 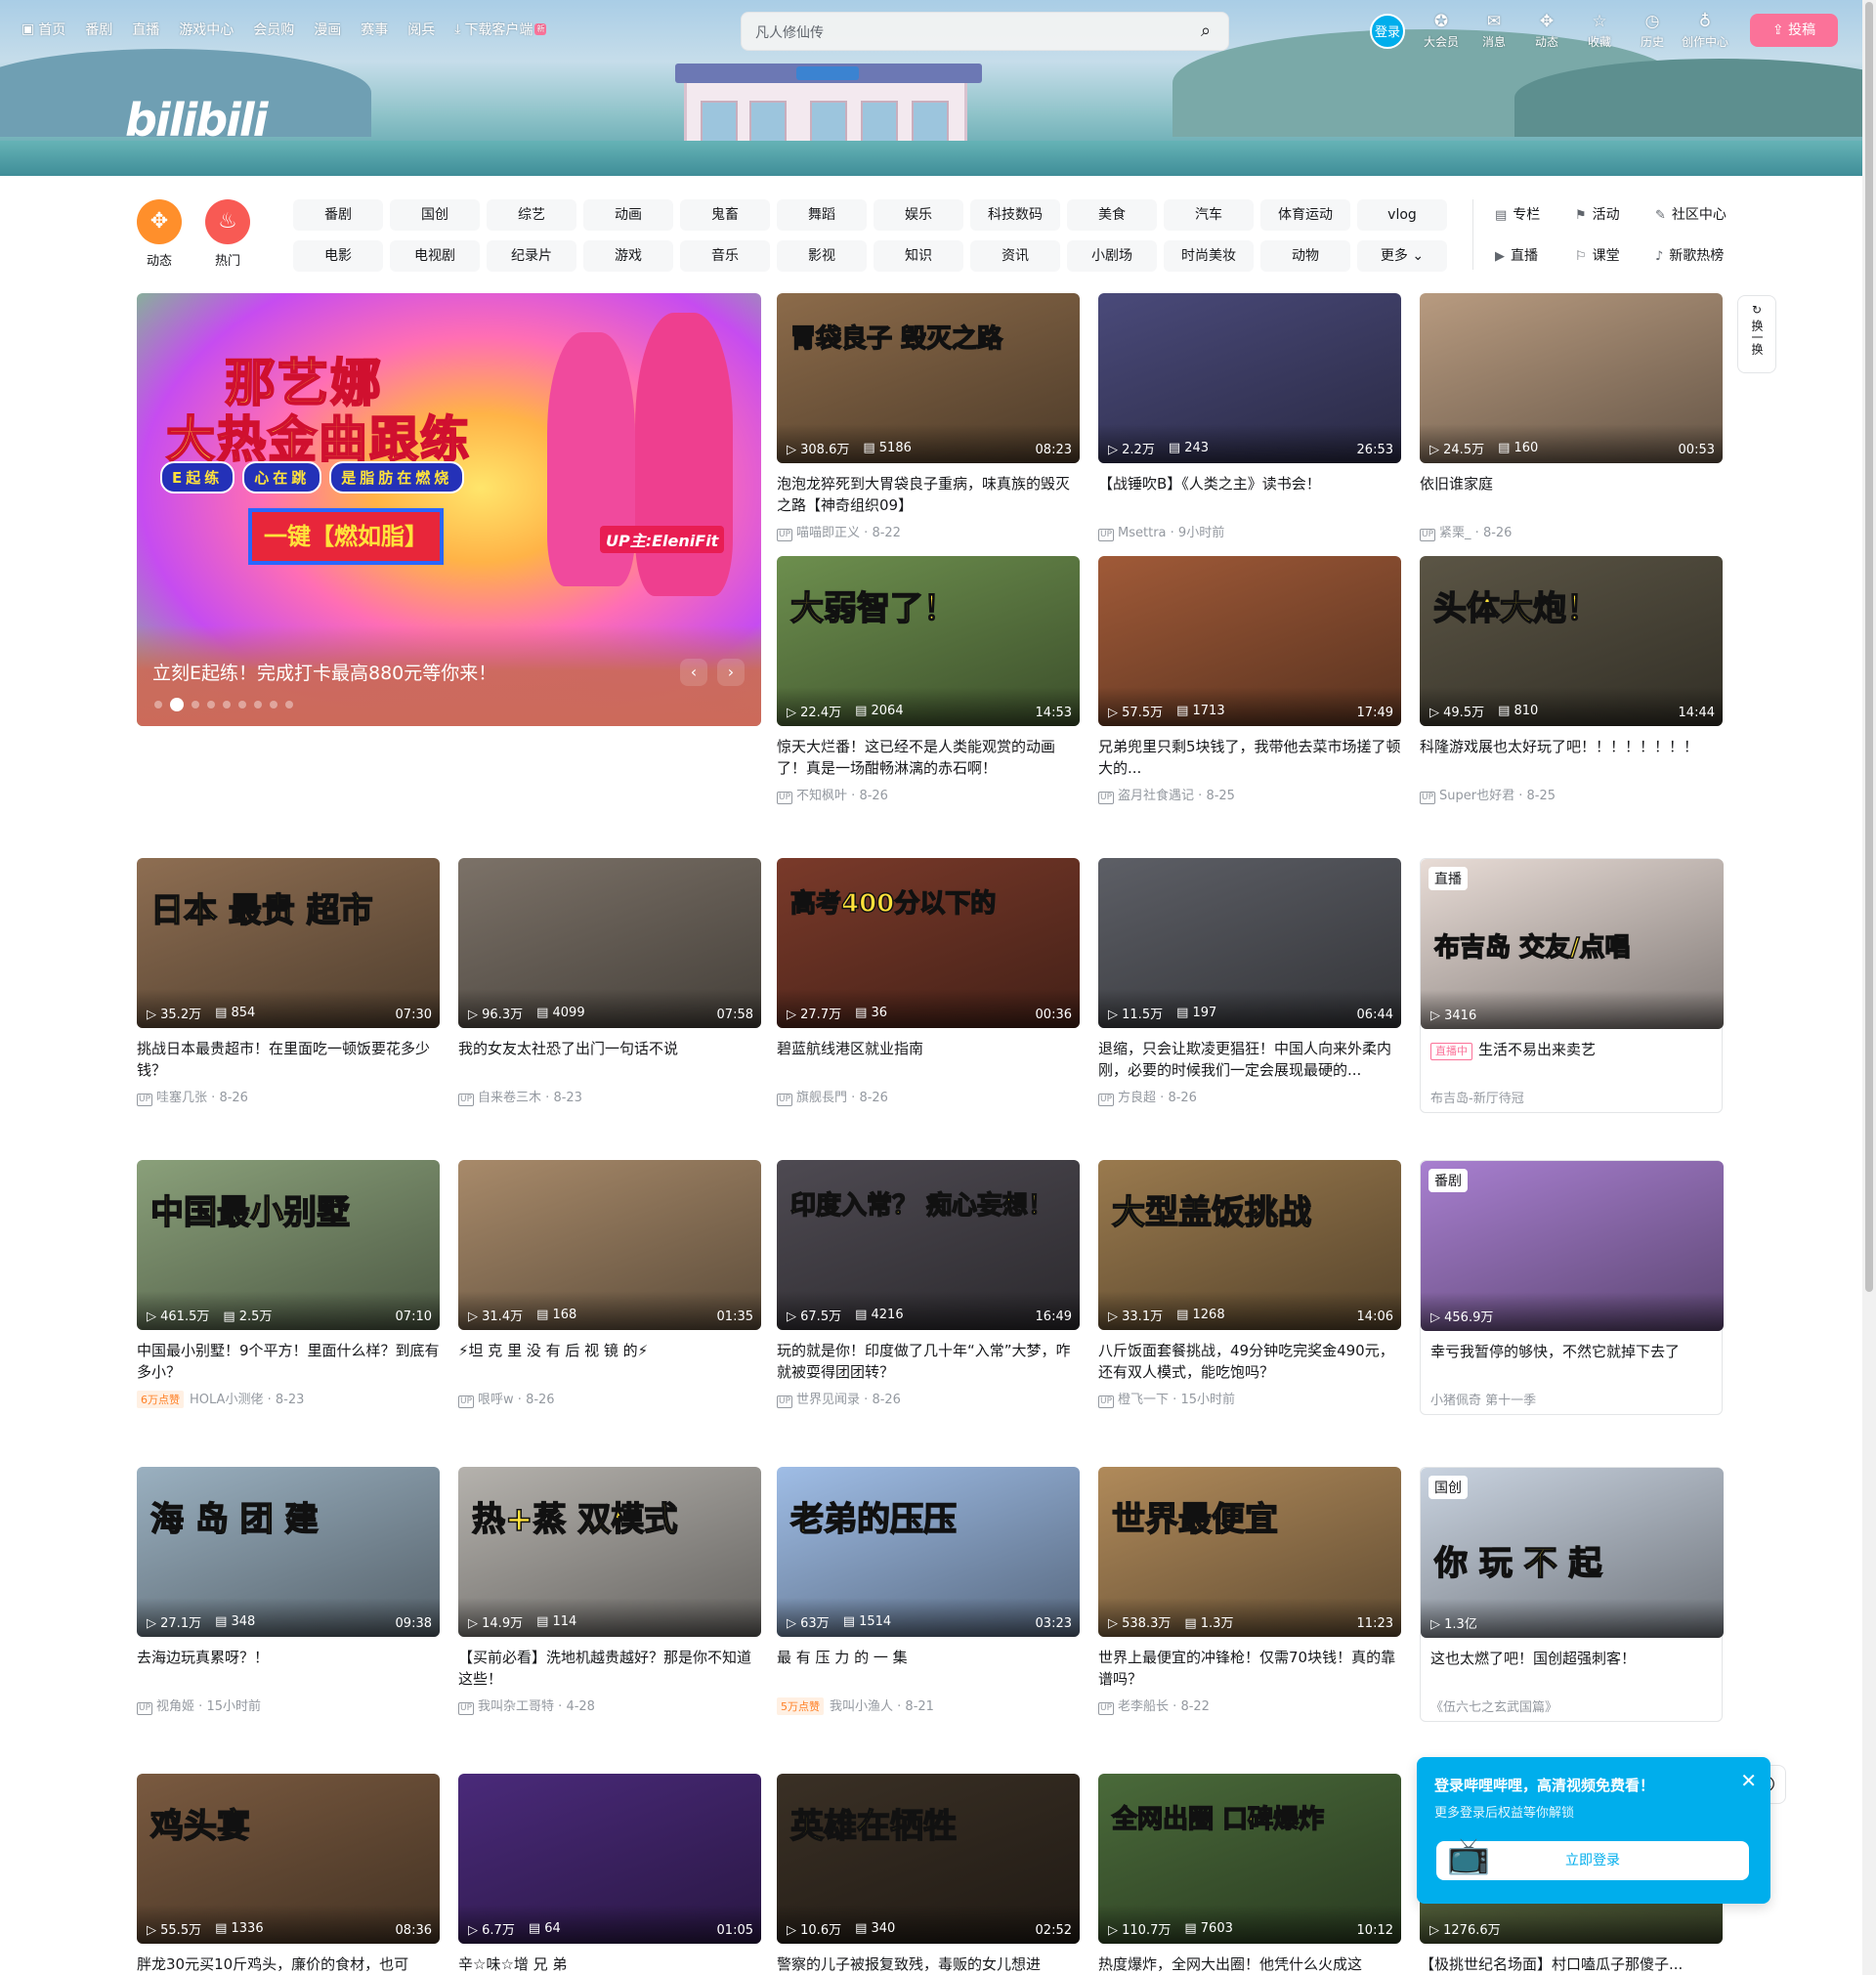 What do you see at coordinates (1571, 1670) in the screenshot?
I see `video-title: 这也太燃了吧！国创超强刺客！` at bounding box center [1571, 1670].